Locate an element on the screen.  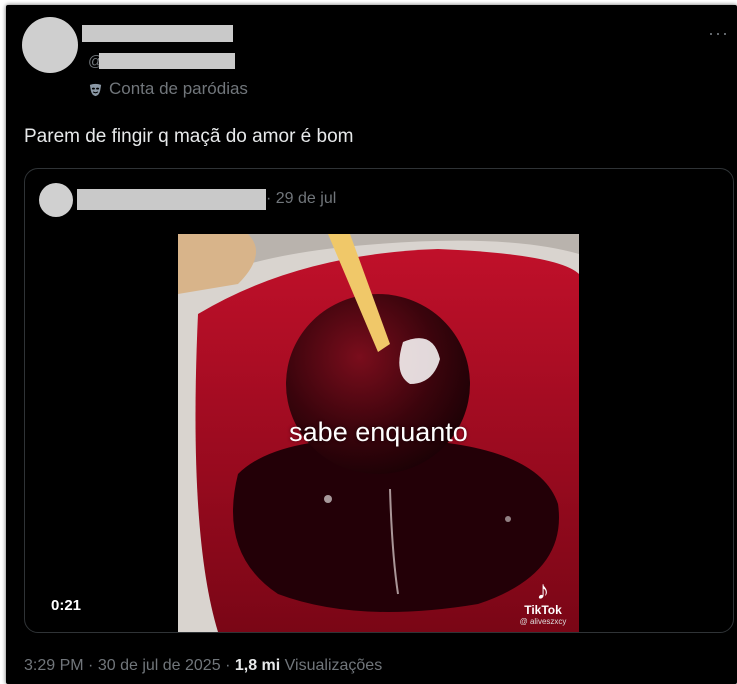
tiktok-user: @ aliveszxcy is located at coordinates (543, 621).